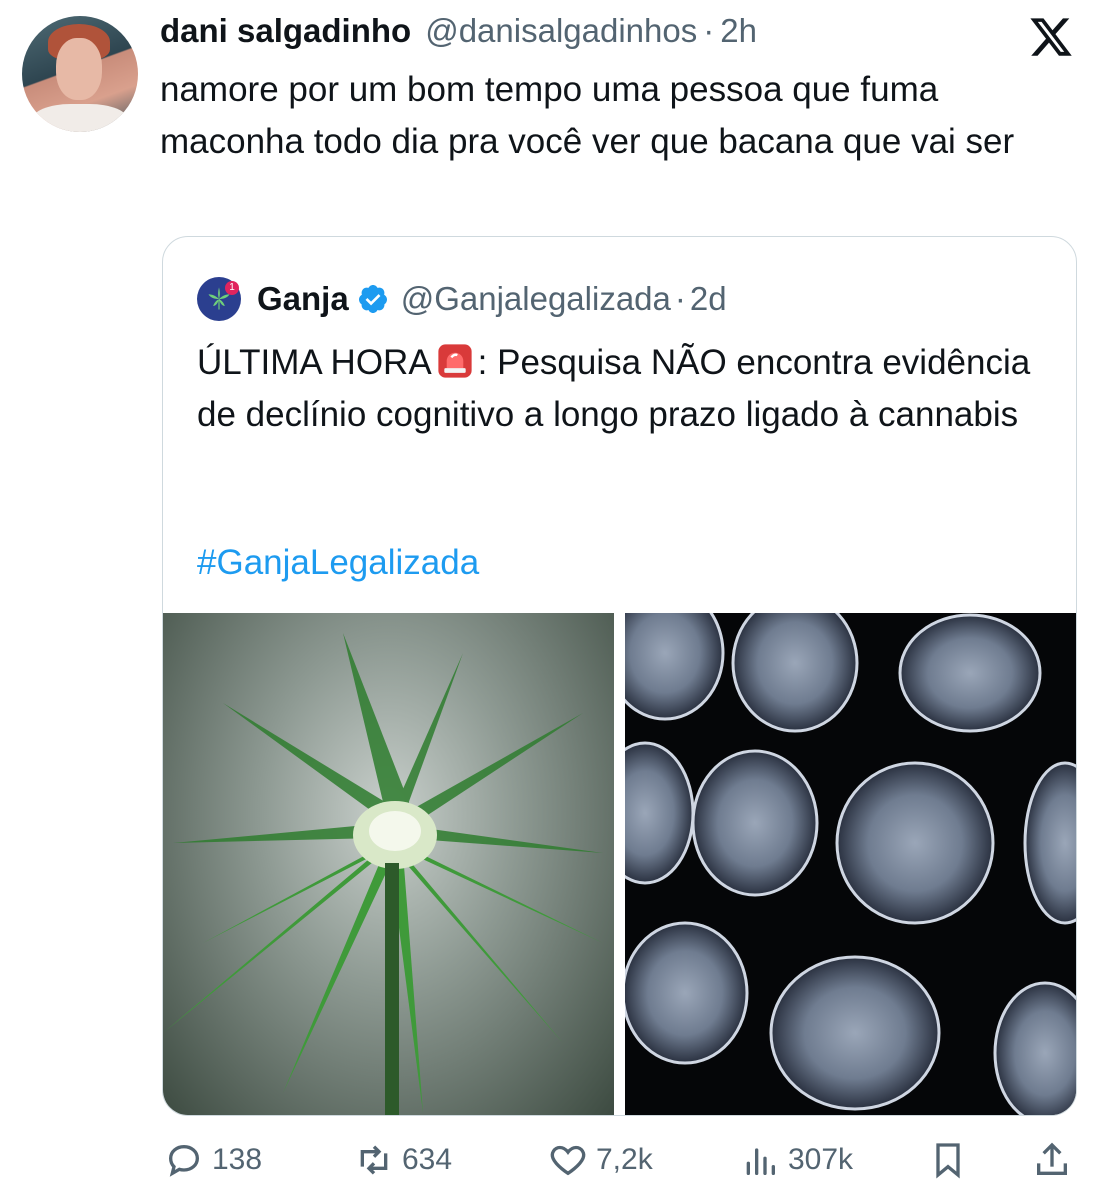 The width and height of the screenshot is (1100, 1200). What do you see at coordinates (79, 69) in the screenshot?
I see `avatar-face` at bounding box center [79, 69].